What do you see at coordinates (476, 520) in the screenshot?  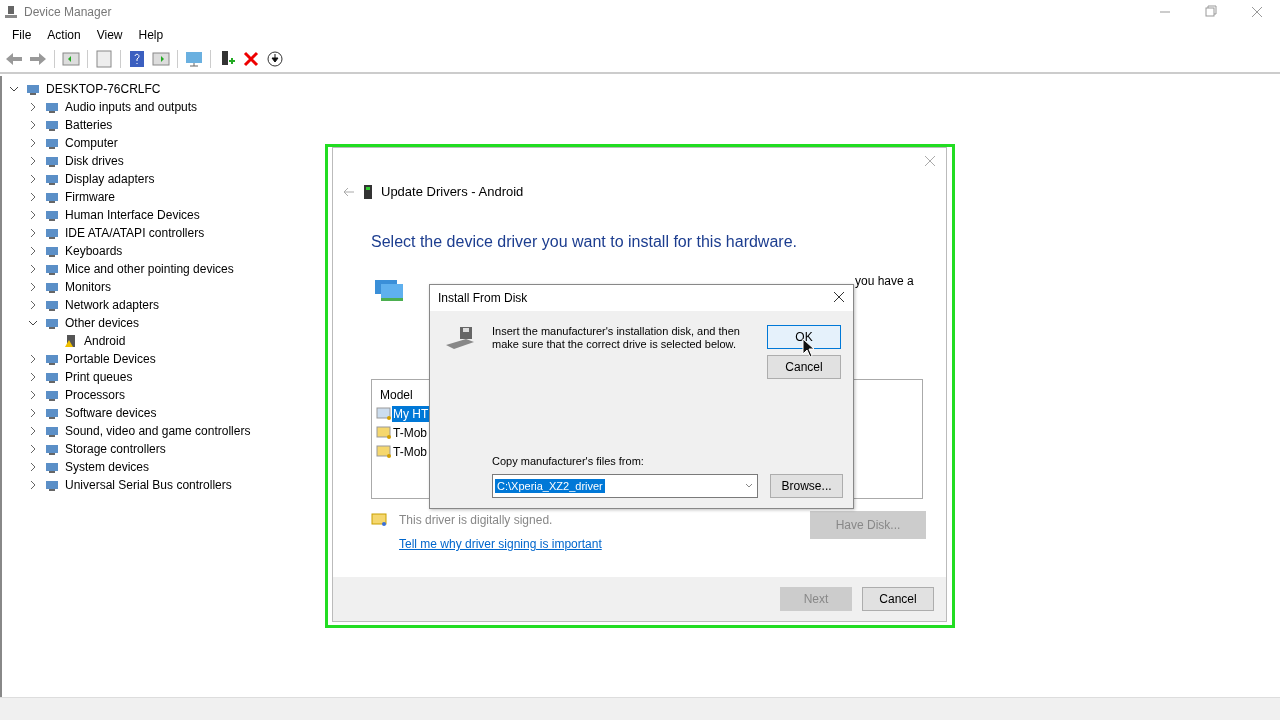 I see `signature-text: This driver is digitally signed.` at bounding box center [476, 520].